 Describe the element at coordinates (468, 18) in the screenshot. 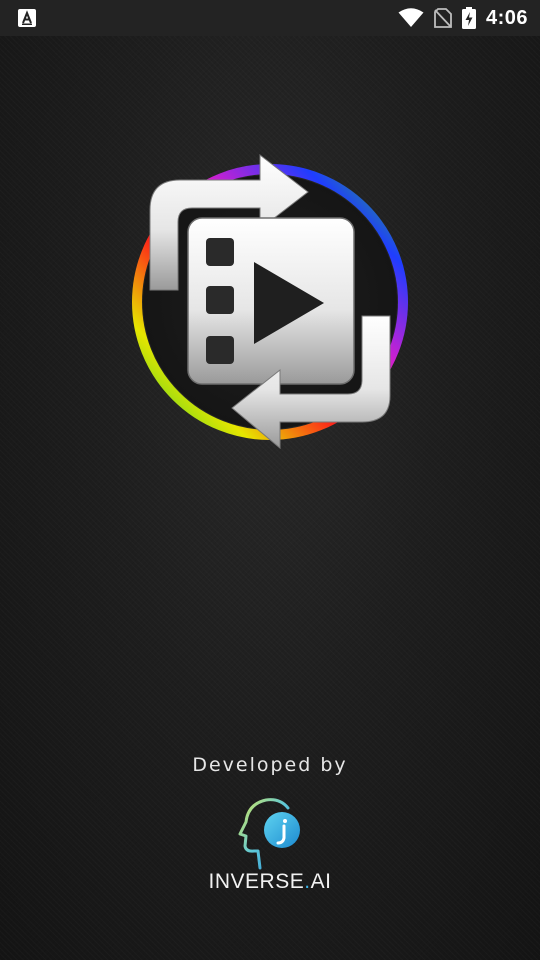

I see `battery-charging-icon` at that location.